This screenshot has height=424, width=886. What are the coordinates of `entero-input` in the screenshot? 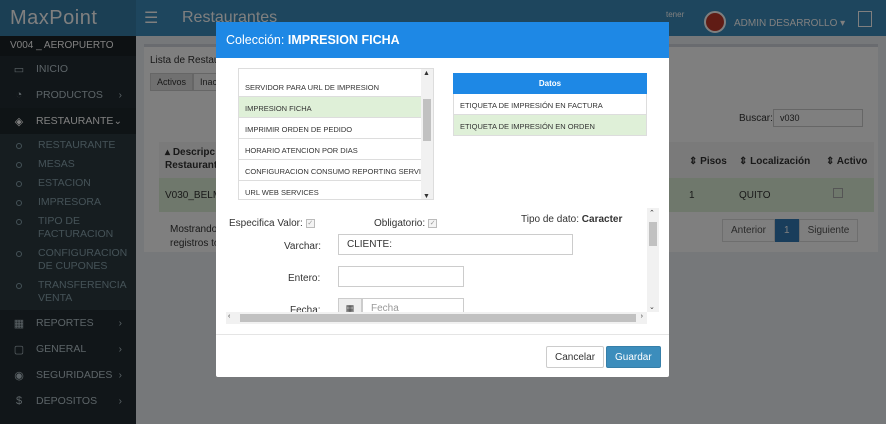 It's located at (401, 276).